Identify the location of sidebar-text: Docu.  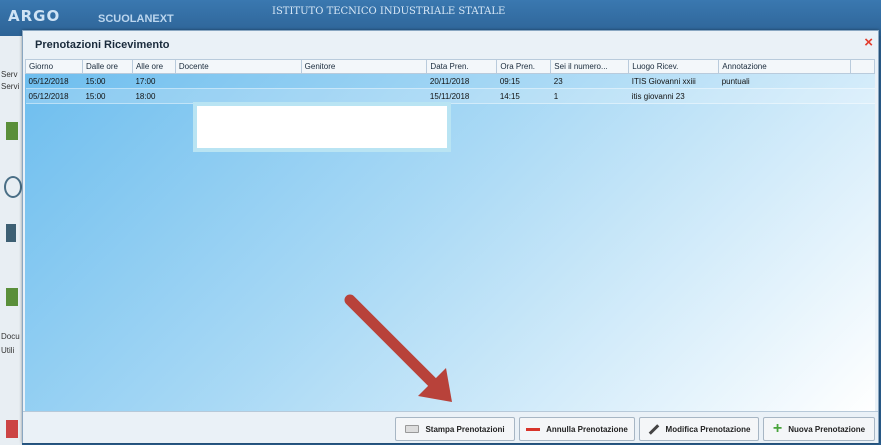
(10, 336).